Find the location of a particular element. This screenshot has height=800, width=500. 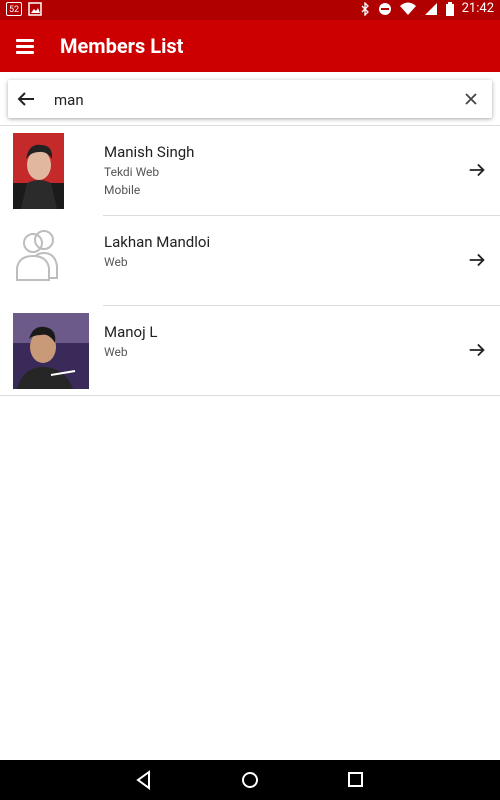

back-arrow-icon is located at coordinates (26, 99).